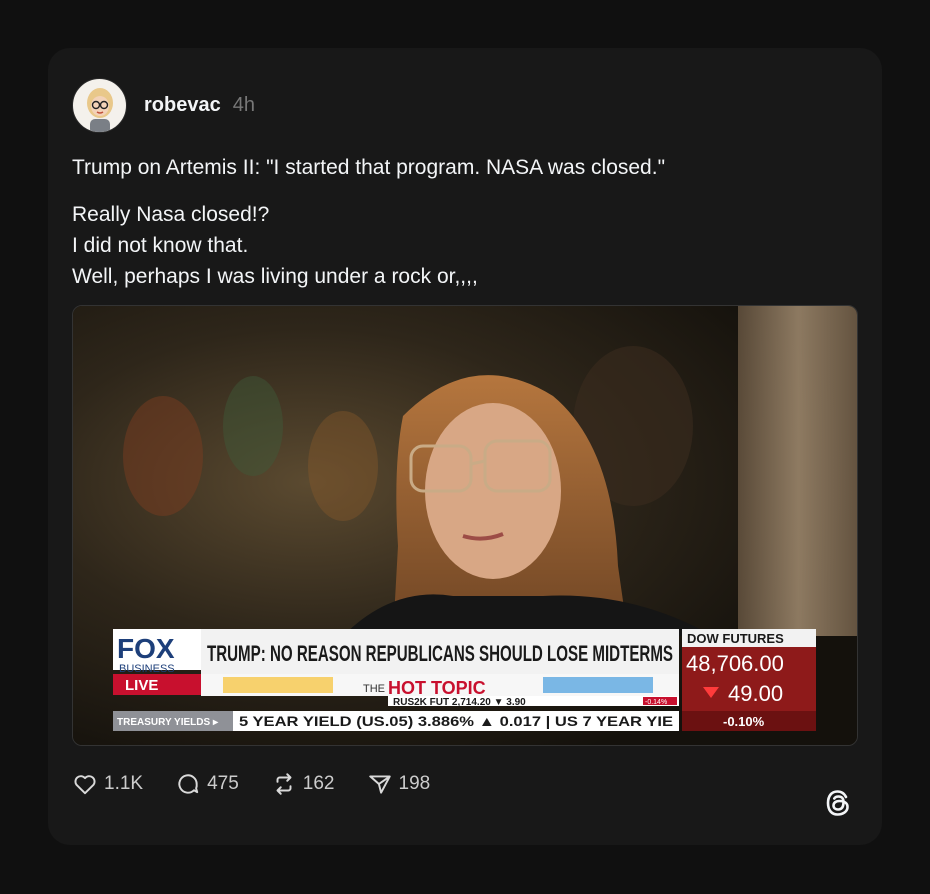 The height and width of the screenshot is (894, 930). What do you see at coordinates (182, 105) in the screenshot?
I see `username: robevac` at bounding box center [182, 105].